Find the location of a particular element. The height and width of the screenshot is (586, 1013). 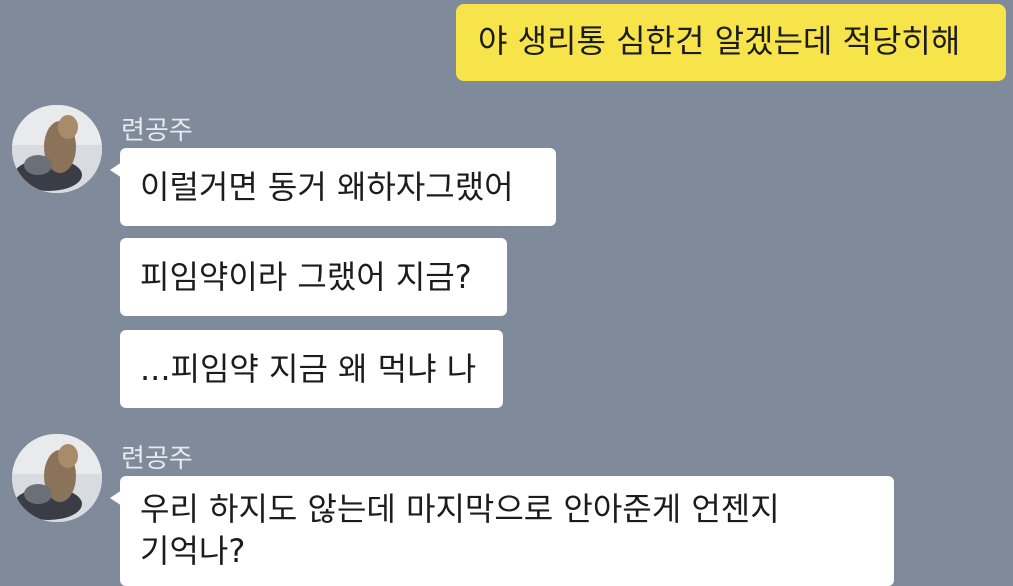

their-message-bubble: 우리 하지도 않는데 마지막으로 안아준게 언젠지 기억나? is located at coordinates (502, 531).